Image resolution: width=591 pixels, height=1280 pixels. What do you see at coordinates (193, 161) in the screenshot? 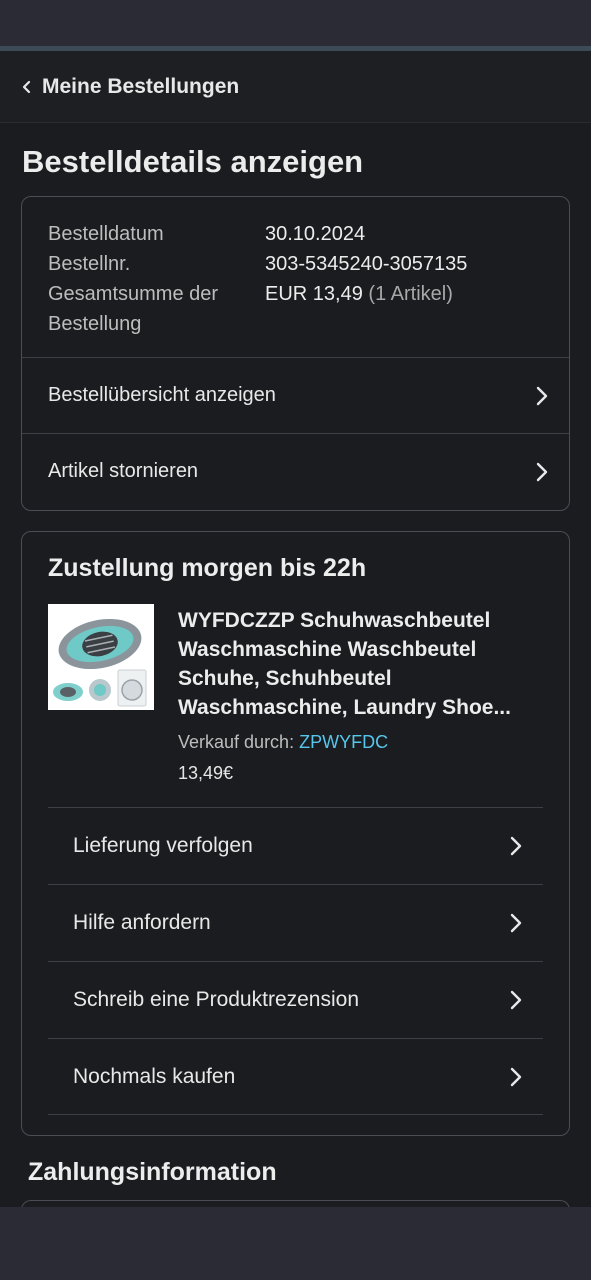
I see `page-title: Bestelldetails anzeigen` at bounding box center [193, 161].